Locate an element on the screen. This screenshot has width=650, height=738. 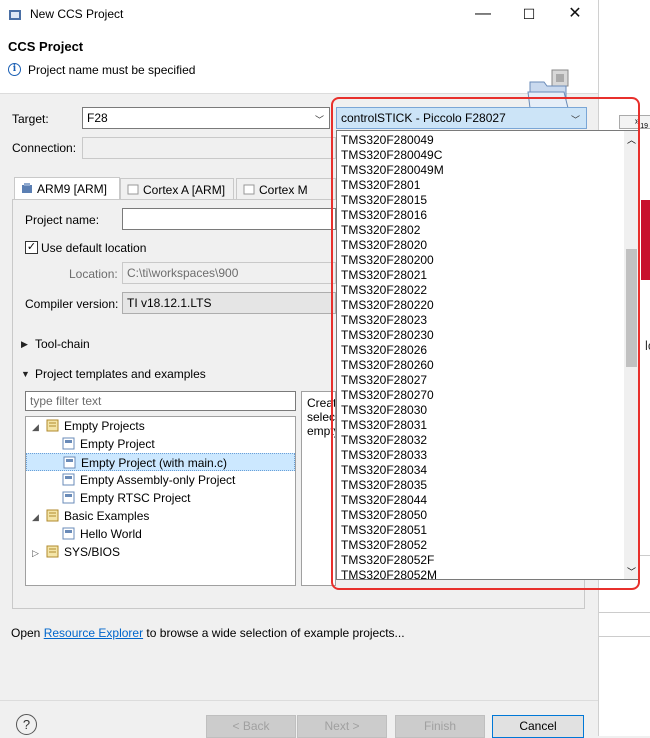
tree-item-label: Empty Assembly-only Project is located at coordinates (158, 480).